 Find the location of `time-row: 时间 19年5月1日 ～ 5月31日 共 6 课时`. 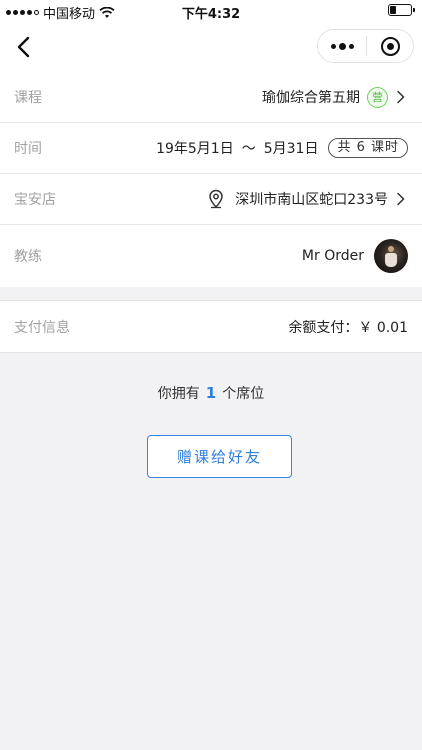

time-row: 时间 19年5月1日 ～ 5月31日 共 6 课时 is located at coordinates (211, 148).